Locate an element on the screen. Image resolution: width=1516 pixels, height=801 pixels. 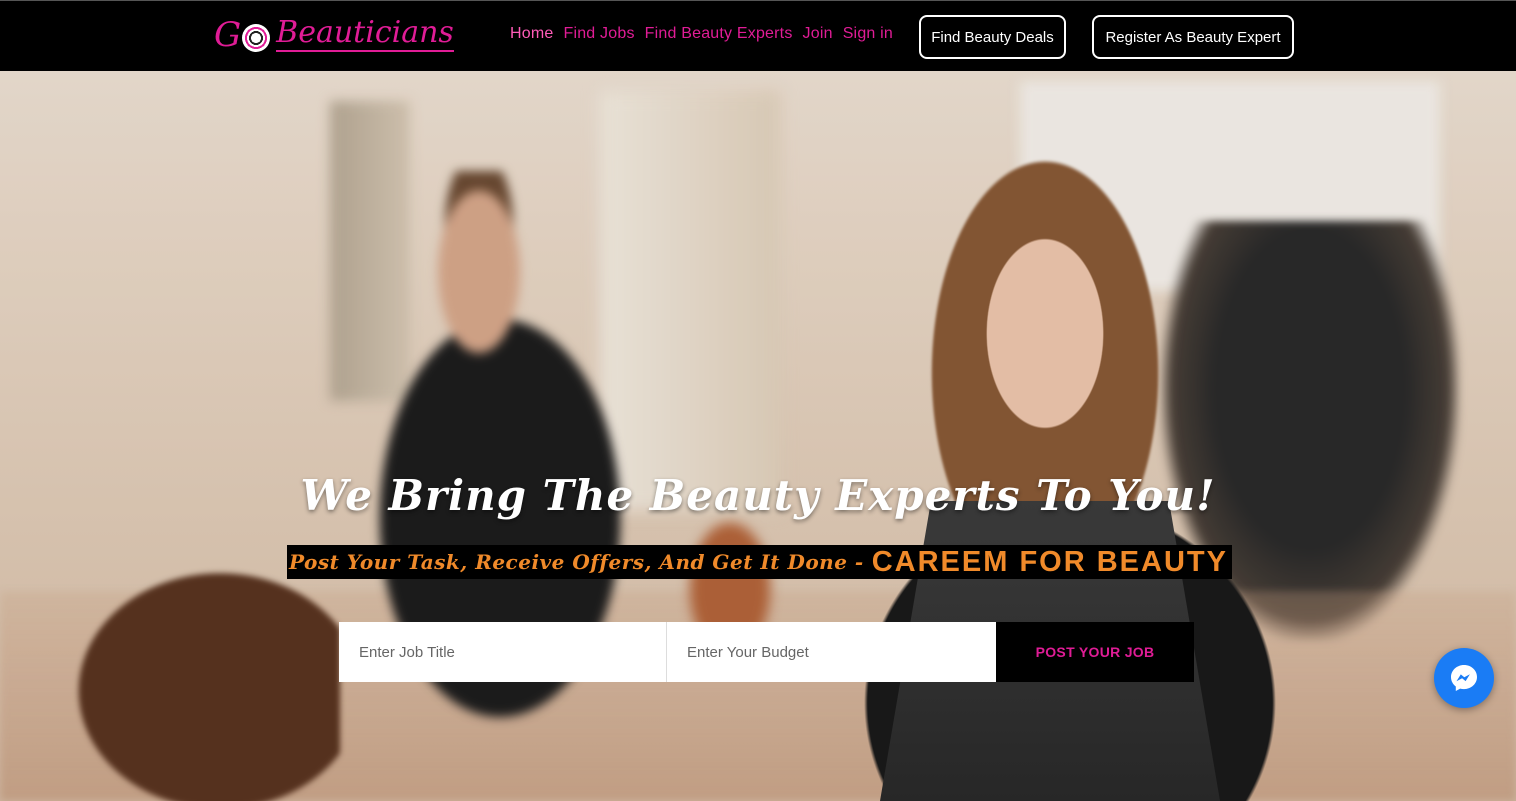
post-job-form: POST YOUR JOB is located at coordinates (766, 652).